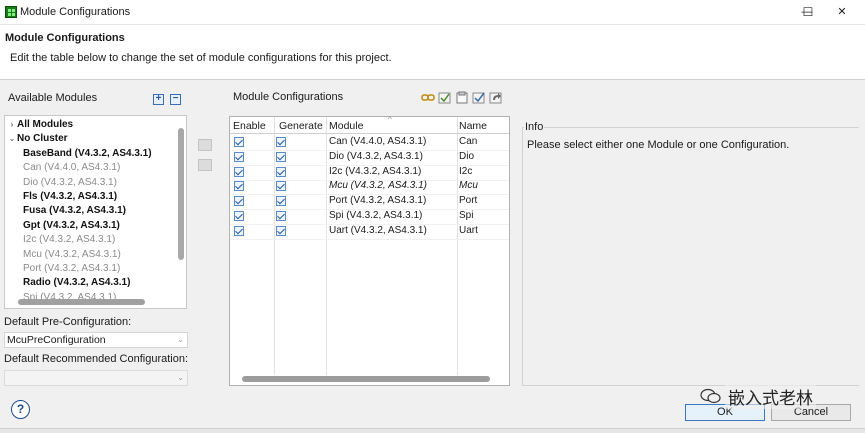  What do you see at coordinates (346, 126) in the screenshot?
I see `column-header-module: Module` at bounding box center [346, 126].